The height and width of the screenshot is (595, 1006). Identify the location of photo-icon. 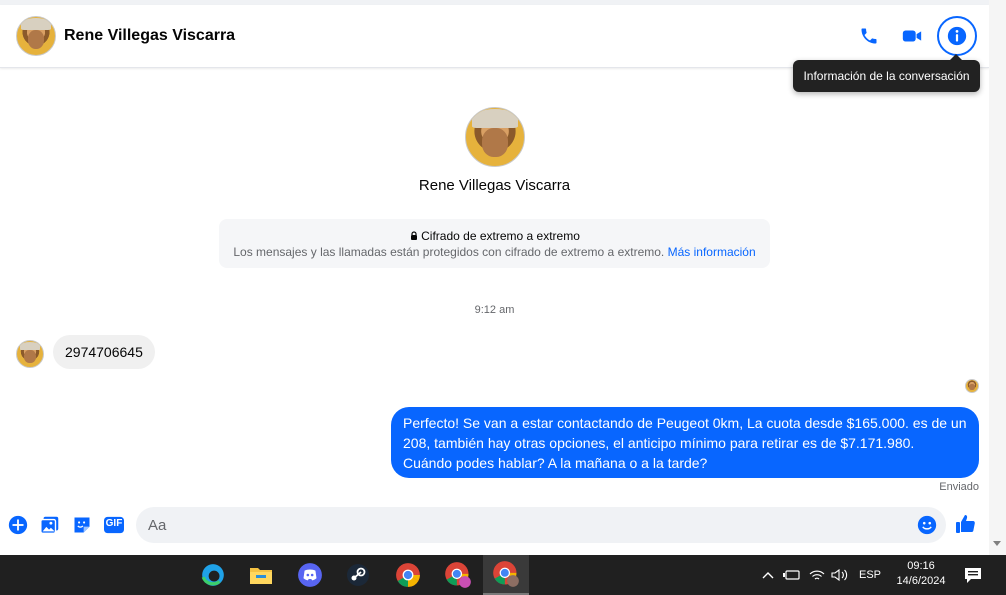
(49, 525).